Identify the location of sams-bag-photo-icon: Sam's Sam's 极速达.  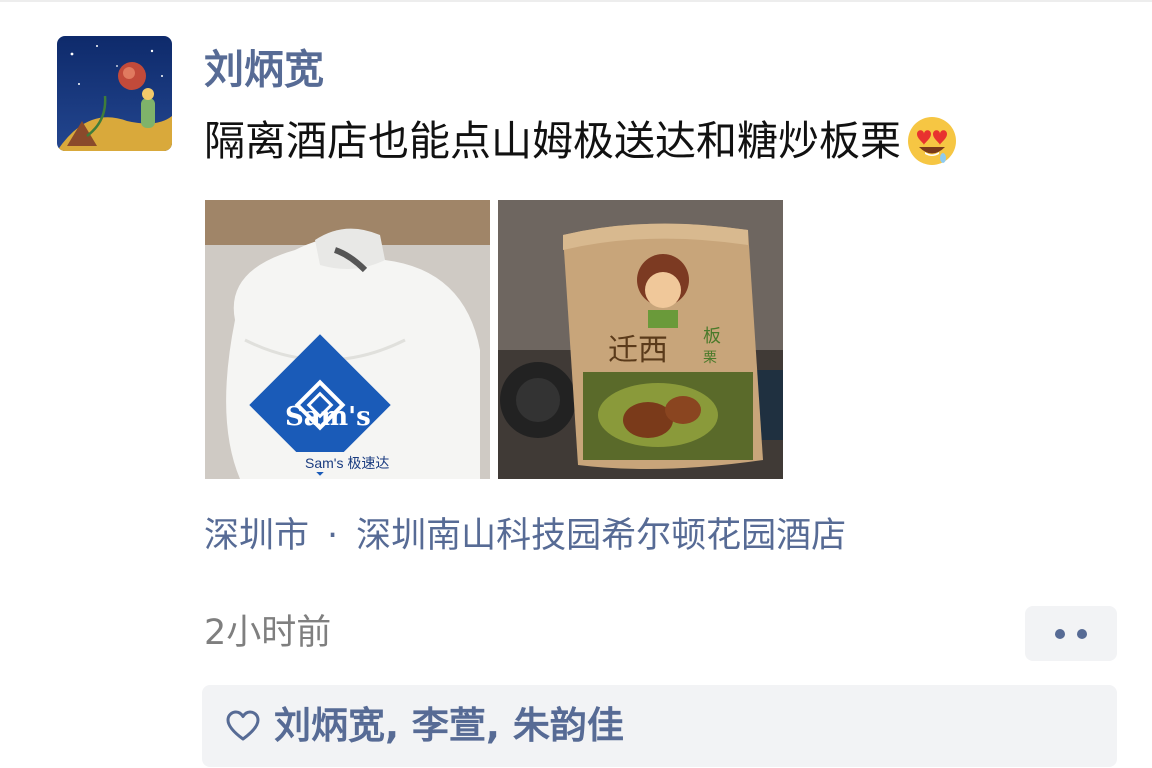
(347, 339).